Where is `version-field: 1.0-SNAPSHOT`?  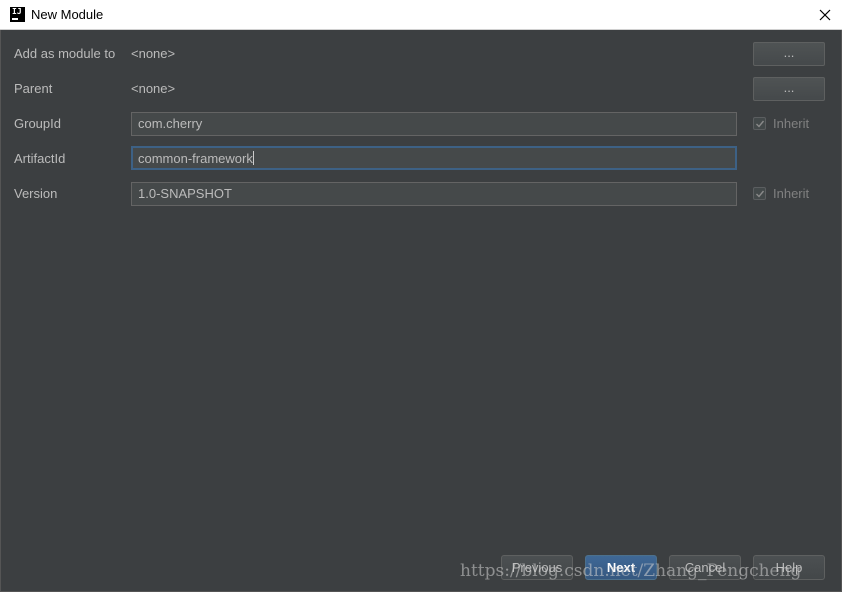
version-field: 1.0-SNAPSHOT is located at coordinates (434, 194).